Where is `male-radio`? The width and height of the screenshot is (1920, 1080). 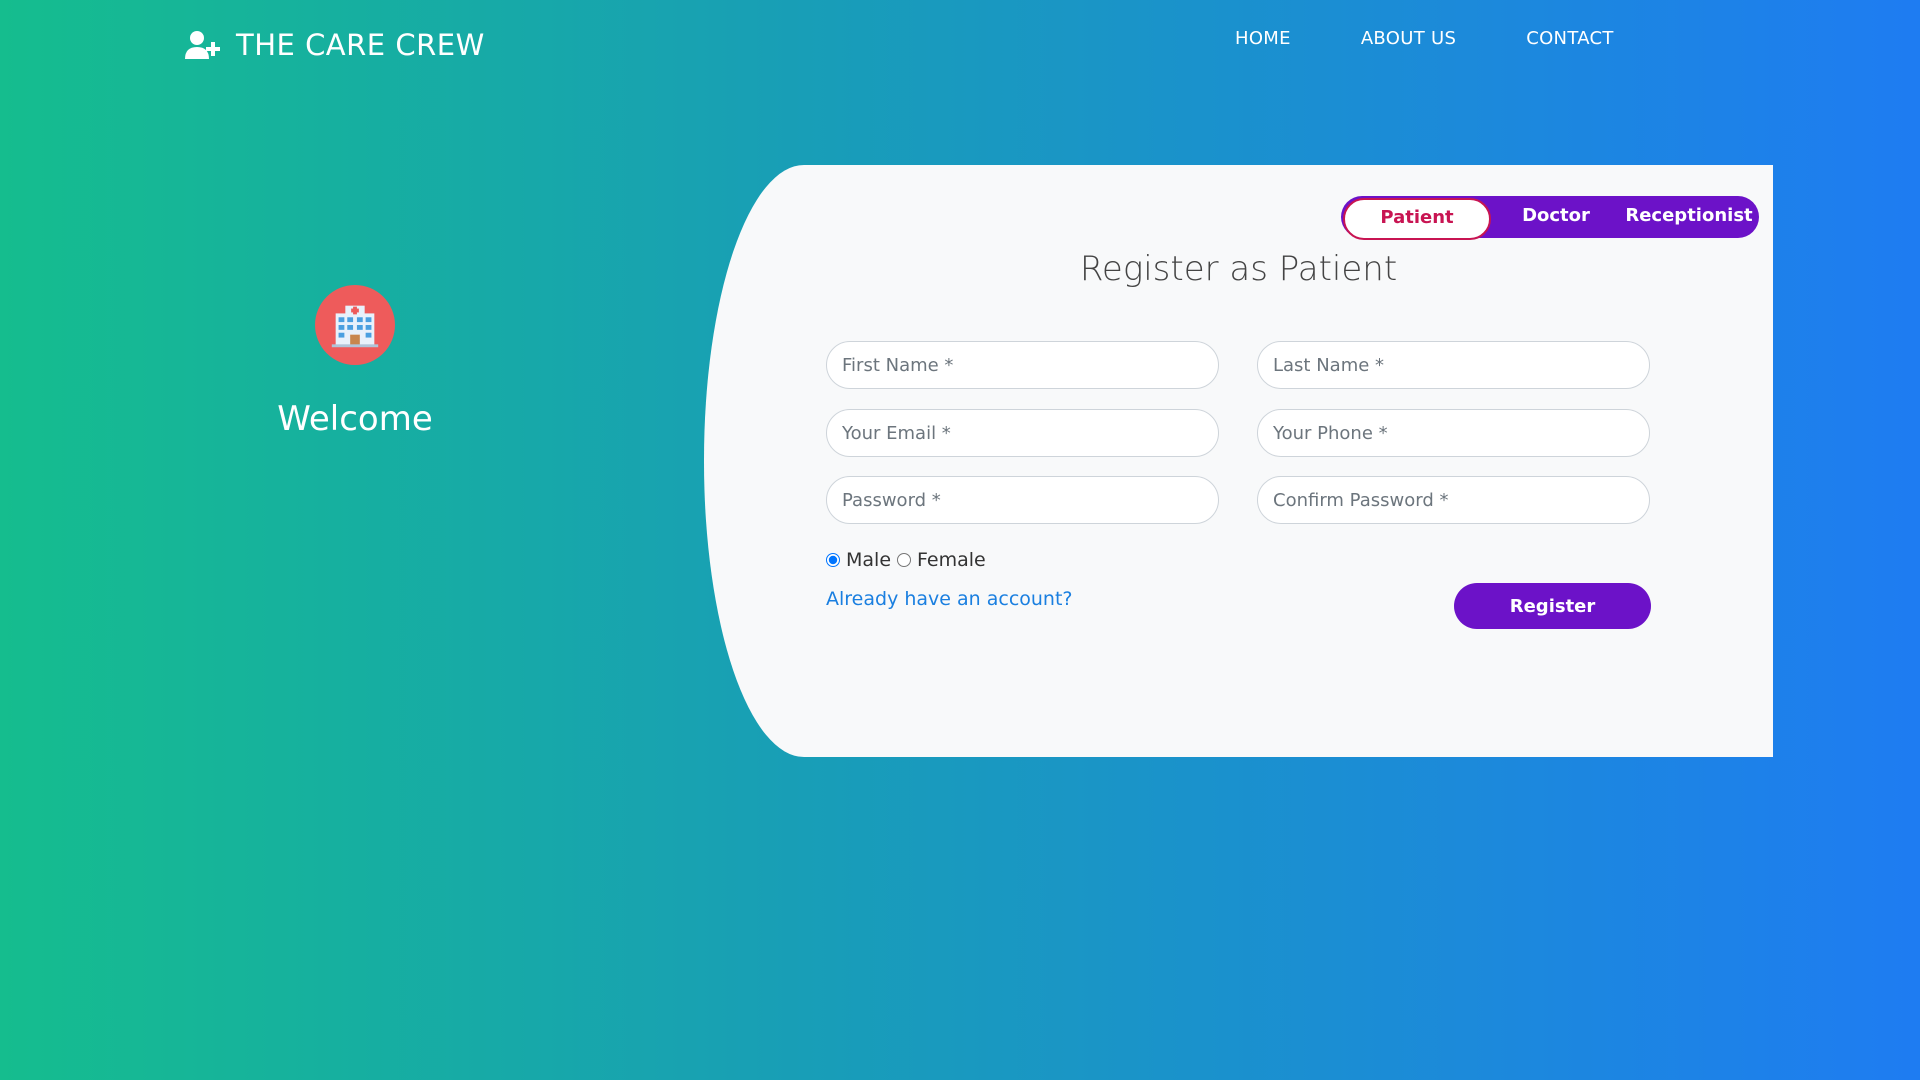
male-radio is located at coordinates (833, 560).